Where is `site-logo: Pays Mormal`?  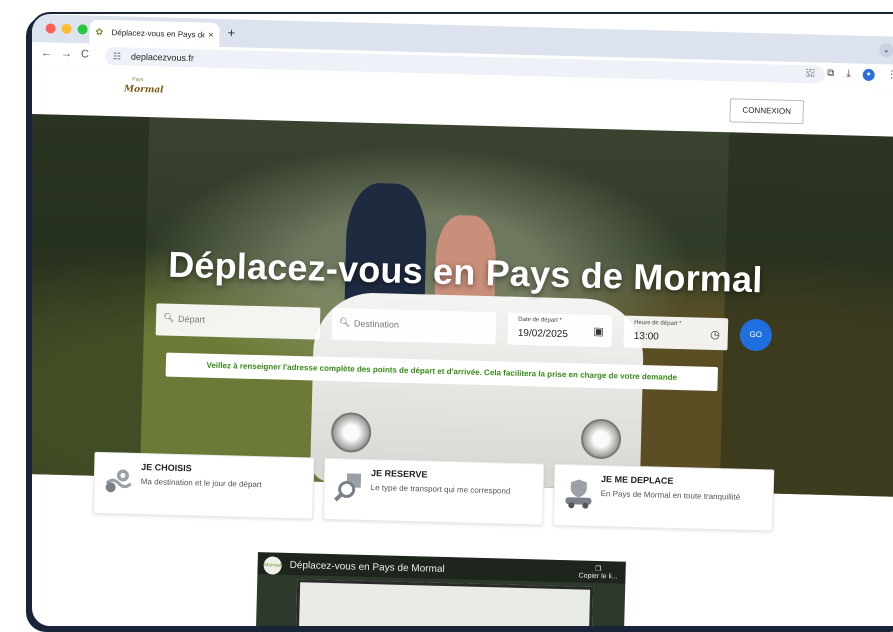 site-logo: Pays Mormal is located at coordinates (139, 90).